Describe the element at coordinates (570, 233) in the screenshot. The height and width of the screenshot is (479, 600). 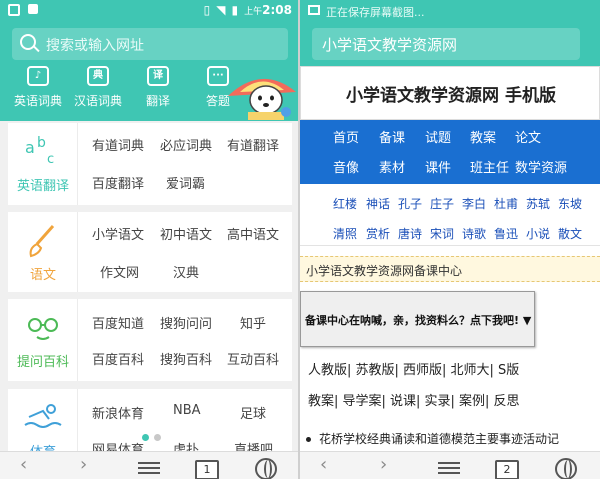
I see `topic-link: 散文` at that location.